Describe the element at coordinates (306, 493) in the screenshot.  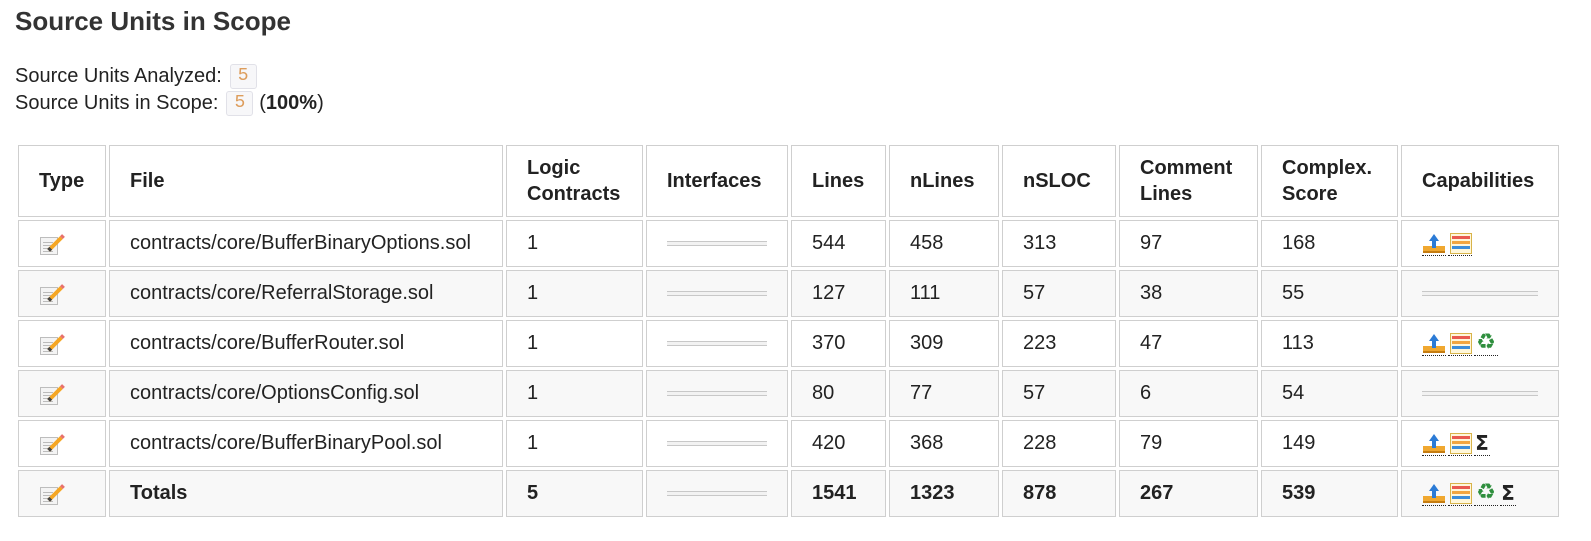
I see `totals-label: Totals` at that location.